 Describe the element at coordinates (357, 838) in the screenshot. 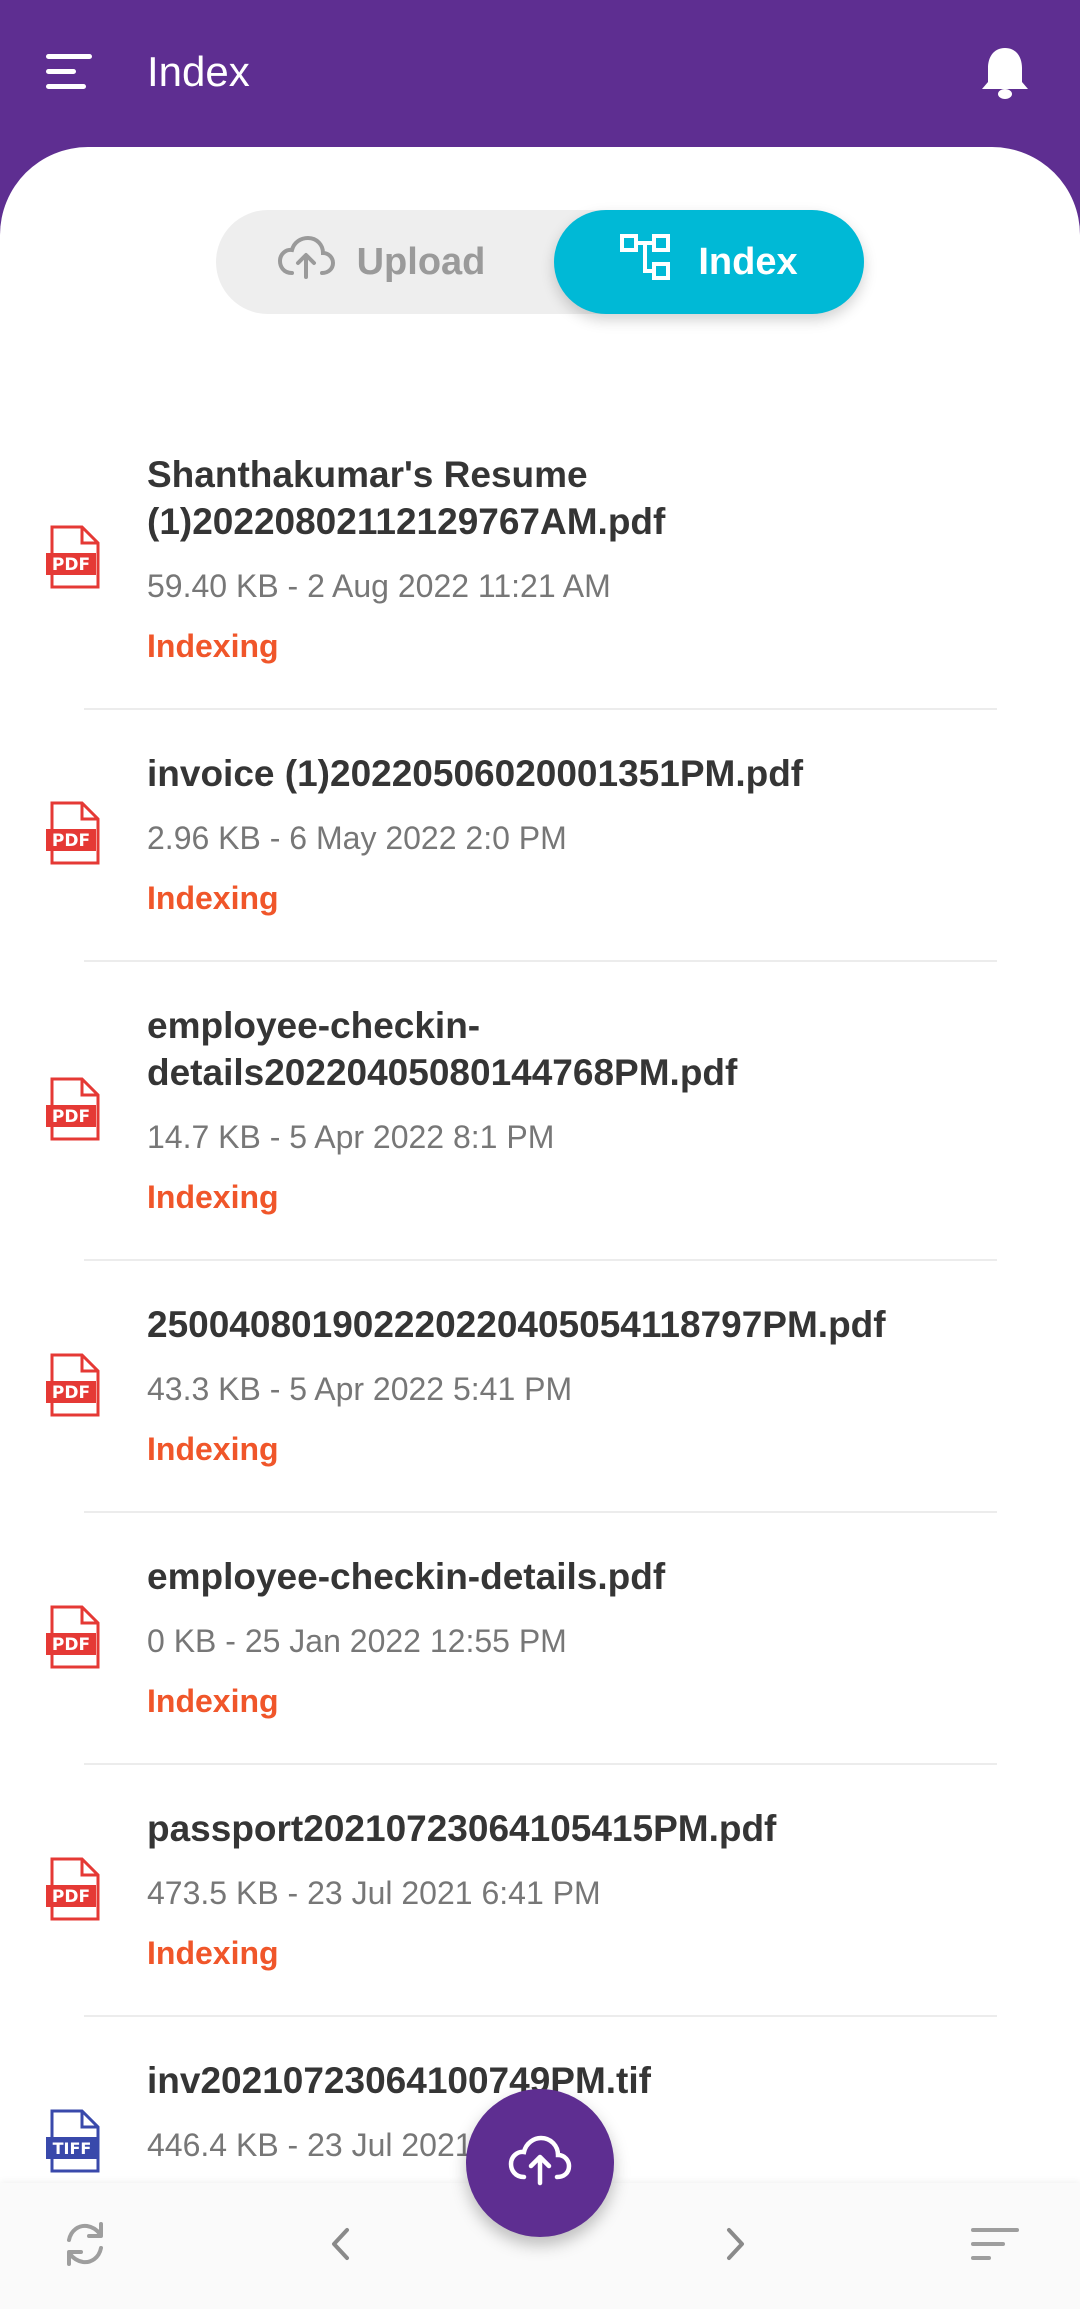

I see `file-meta: 2.96 KB - 6 May 2022 2:0 PM` at that location.